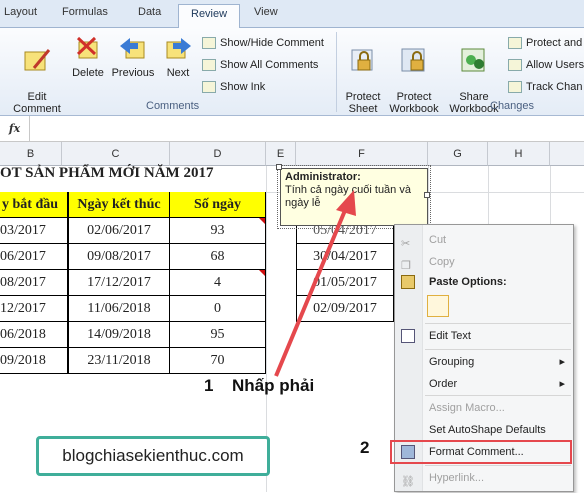 The height and width of the screenshot is (493, 584). I want to click on menu-item-cut: ✂ Cut, so click(485, 240).